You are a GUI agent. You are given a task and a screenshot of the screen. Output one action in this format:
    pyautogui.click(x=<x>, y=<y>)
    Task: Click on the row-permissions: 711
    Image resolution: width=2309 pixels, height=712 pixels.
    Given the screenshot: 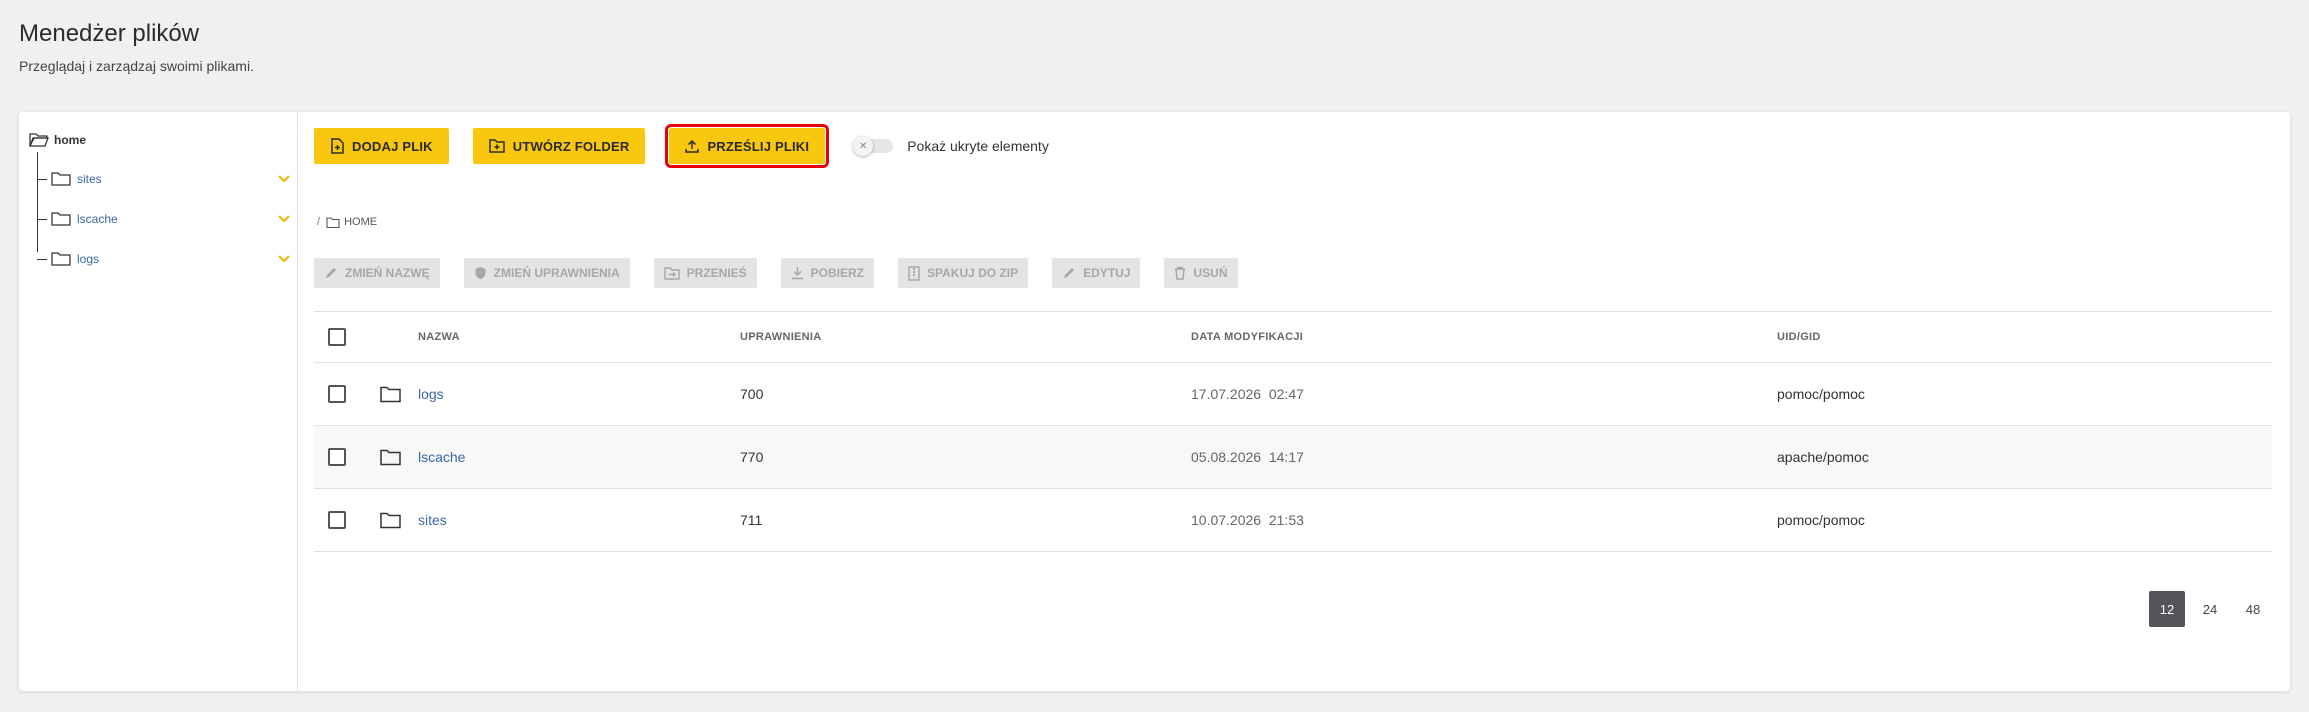 What is the action you would take?
    pyautogui.click(x=751, y=520)
    